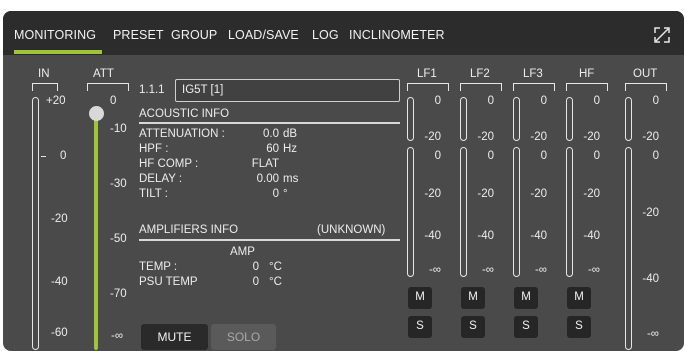 The image size is (685, 351). What do you see at coordinates (118, 184) in the screenshot?
I see `attenuation-scale-label: -30` at bounding box center [118, 184].